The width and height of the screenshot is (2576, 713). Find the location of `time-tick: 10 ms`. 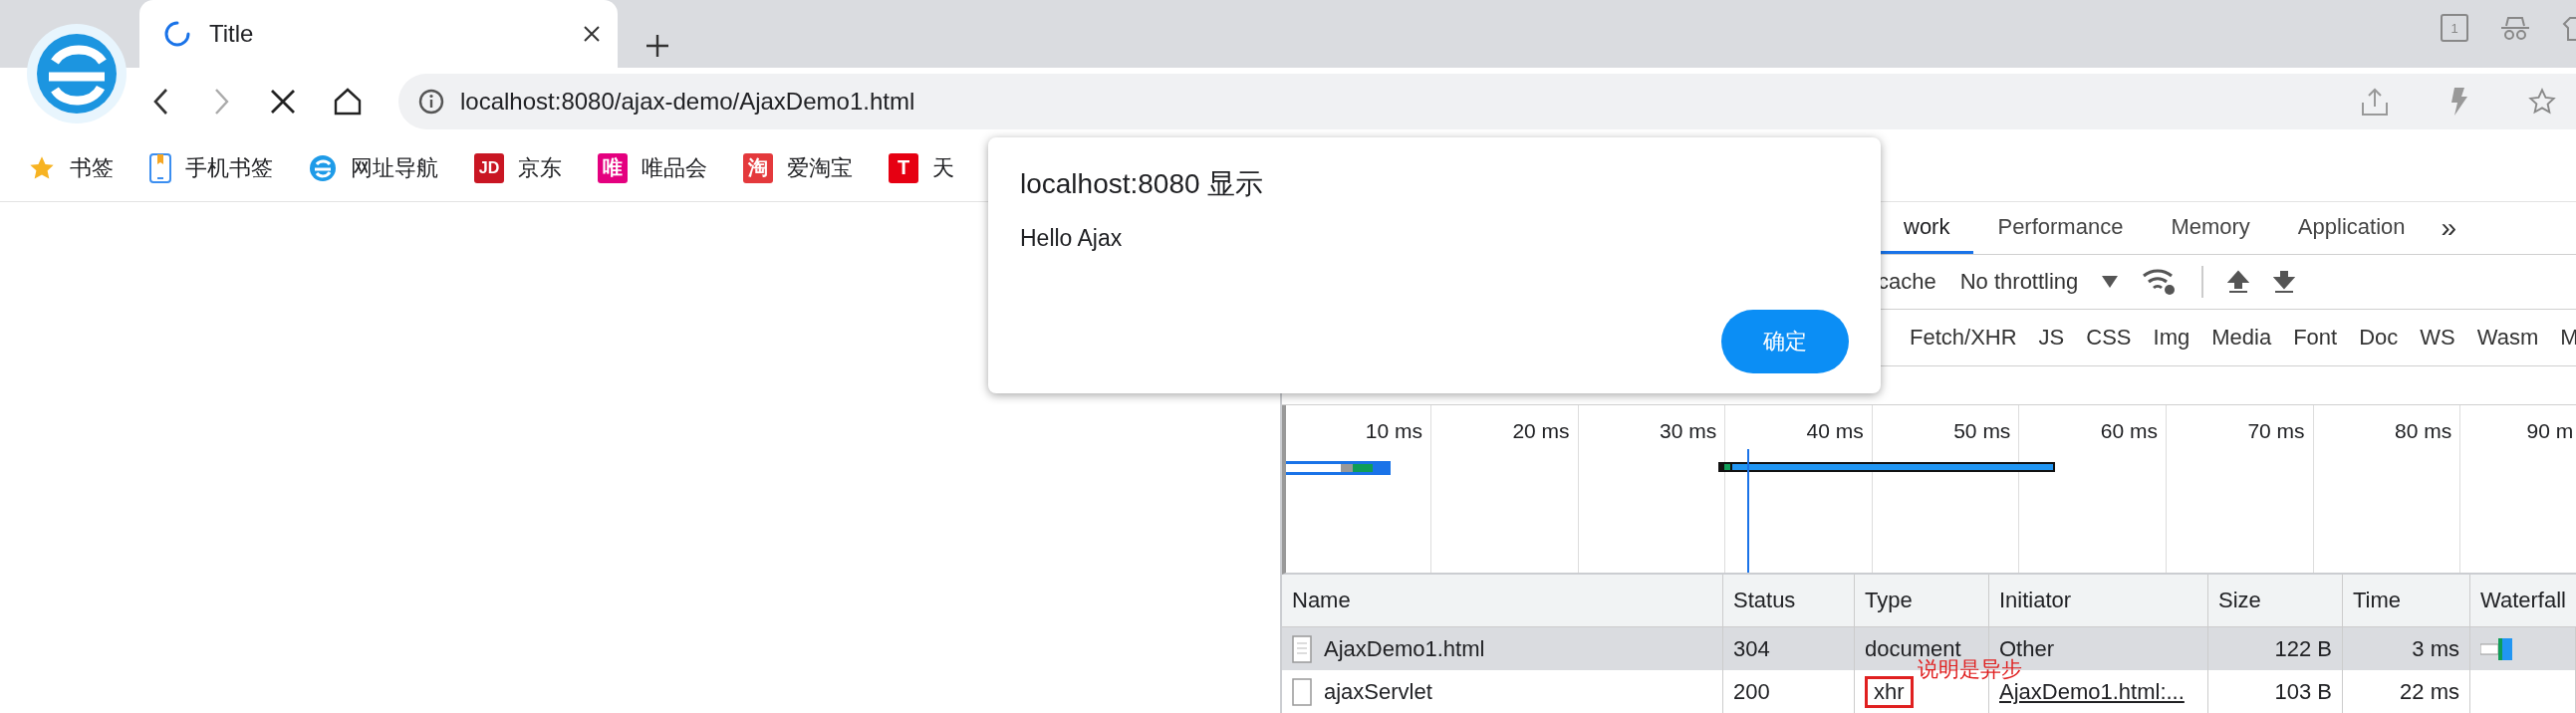

time-tick: 10 ms is located at coordinates (1393, 431).